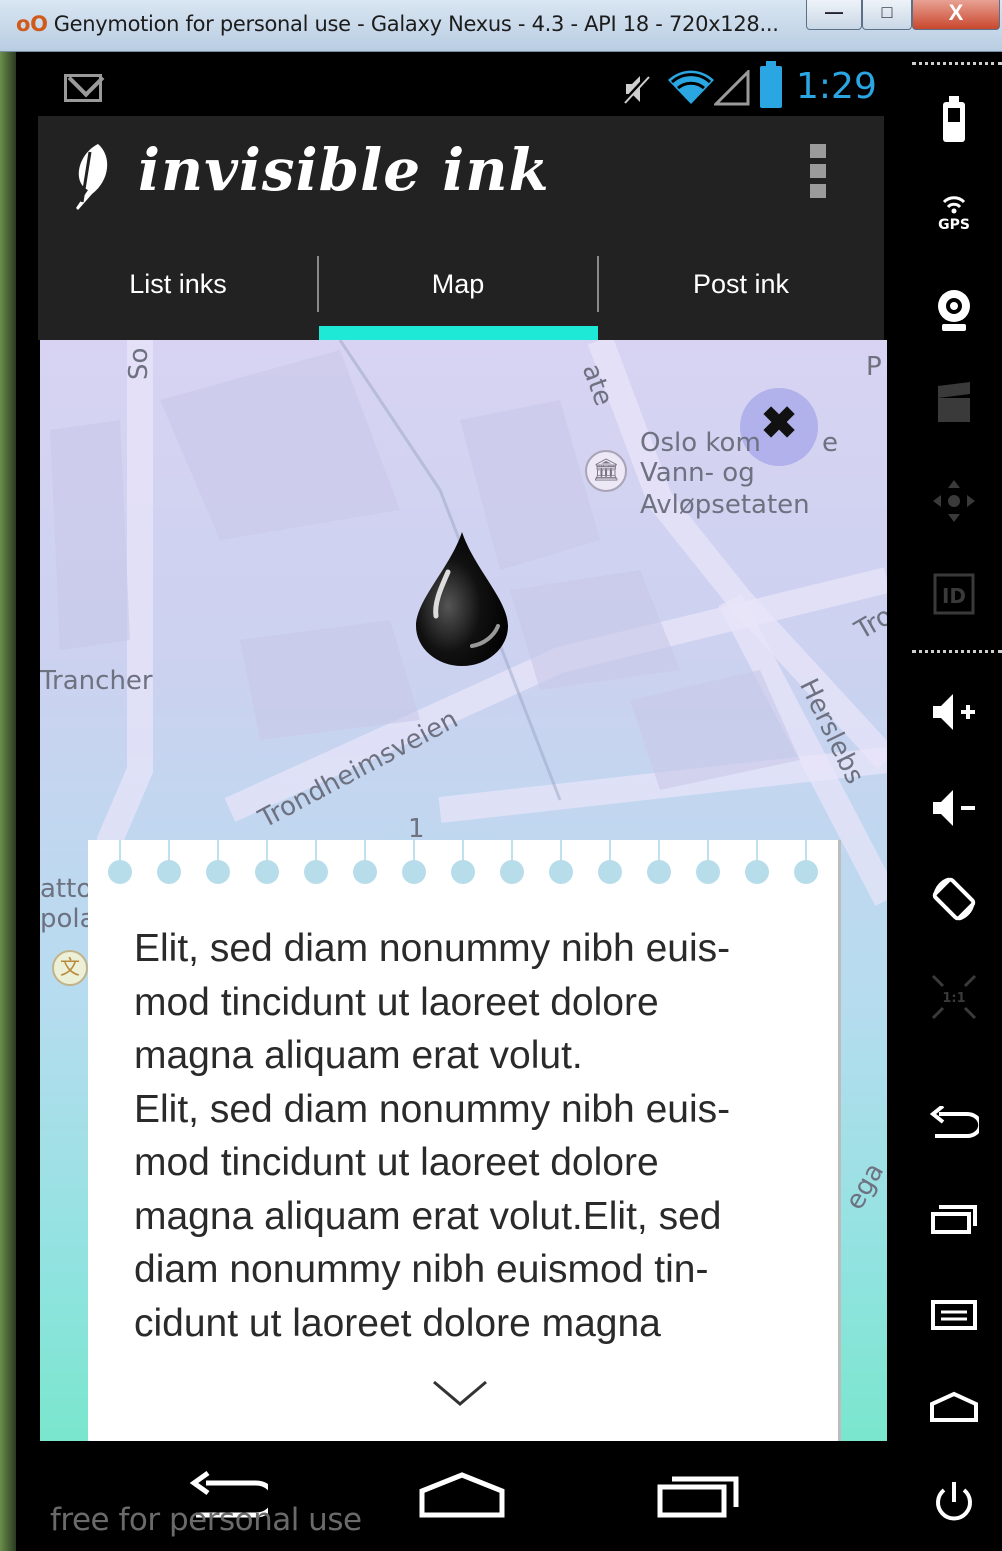 This screenshot has width=1002, height=1551. I want to click on note-line: cidunt ut laoreet dolore magna, so click(397, 1323).